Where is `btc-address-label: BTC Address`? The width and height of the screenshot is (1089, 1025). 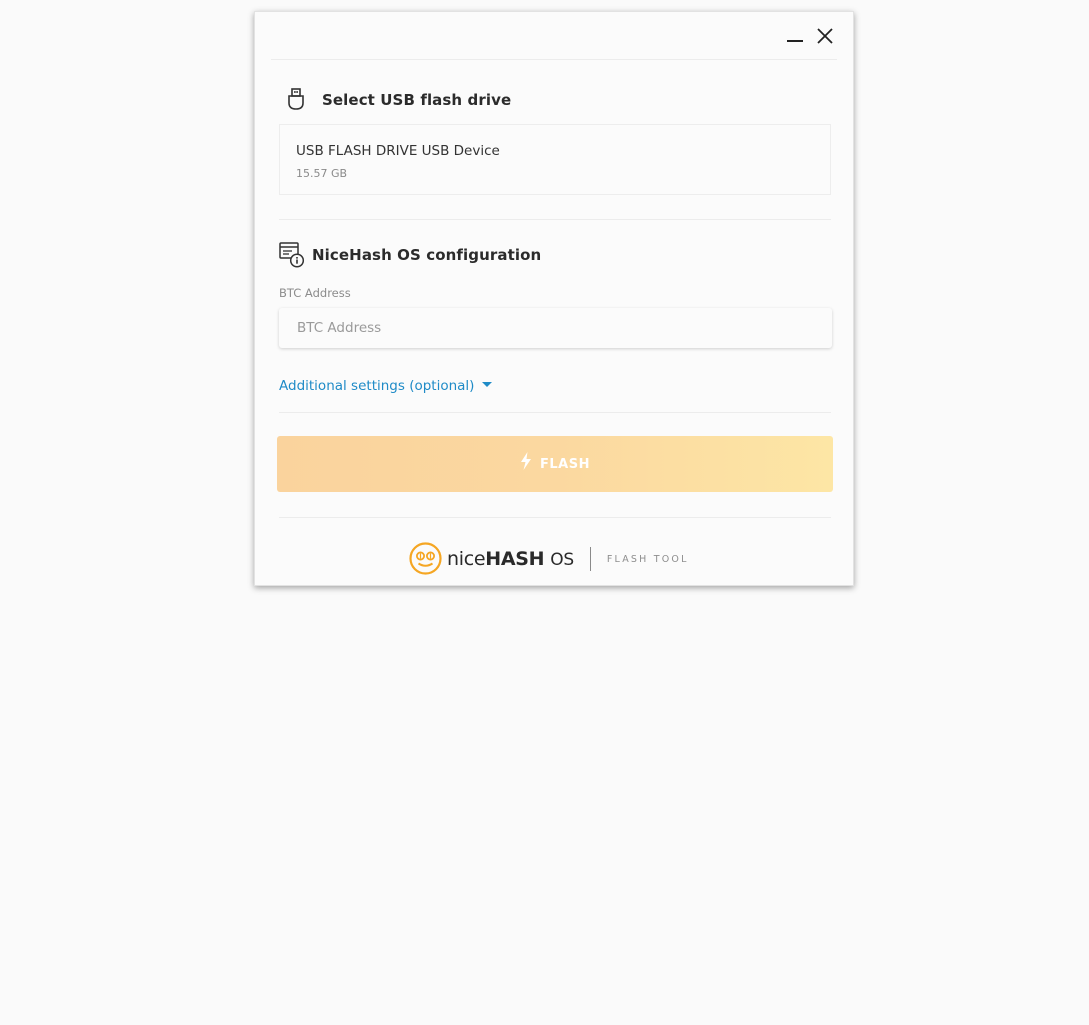 btc-address-label: BTC Address is located at coordinates (315, 293).